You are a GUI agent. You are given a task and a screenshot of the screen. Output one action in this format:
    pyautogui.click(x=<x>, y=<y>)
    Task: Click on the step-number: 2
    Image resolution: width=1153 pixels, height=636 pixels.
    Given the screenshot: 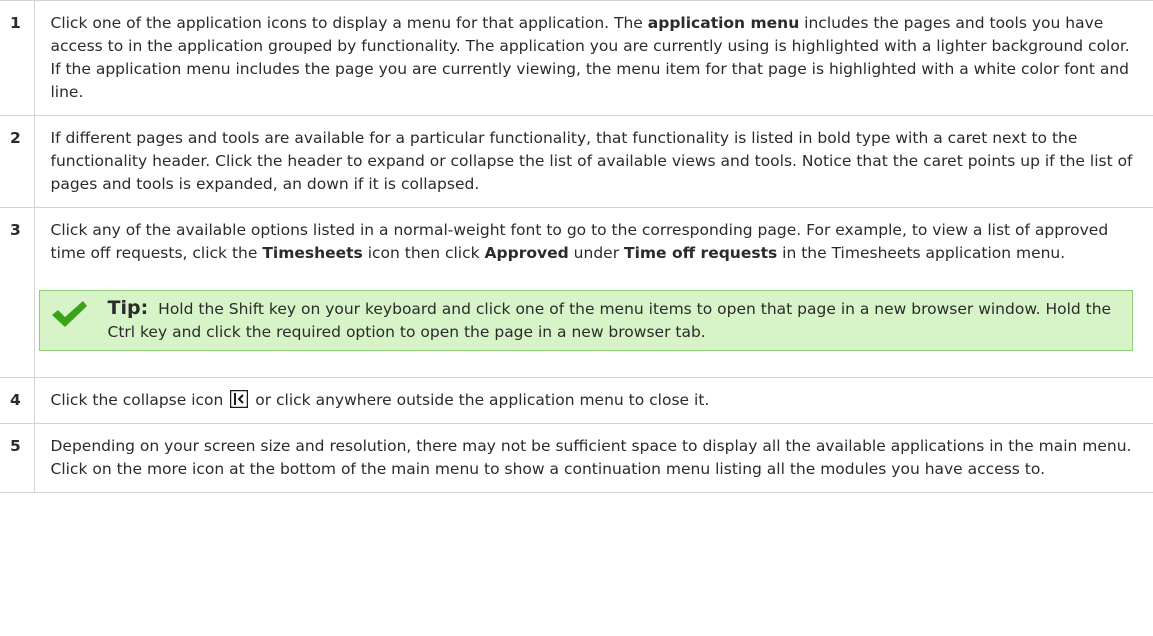 What is the action you would take?
    pyautogui.click(x=17, y=161)
    